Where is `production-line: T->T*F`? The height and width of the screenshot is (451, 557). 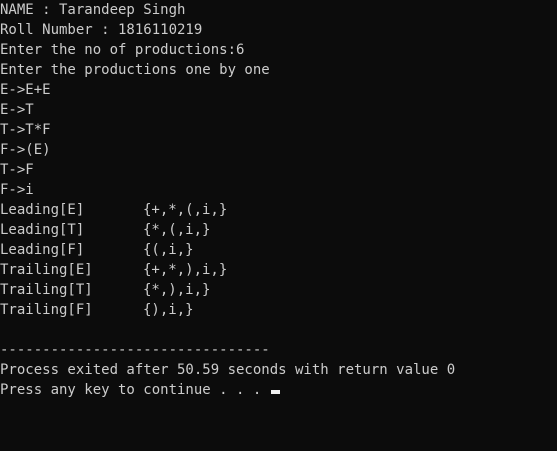
production-line: T->T*F is located at coordinates (25, 130).